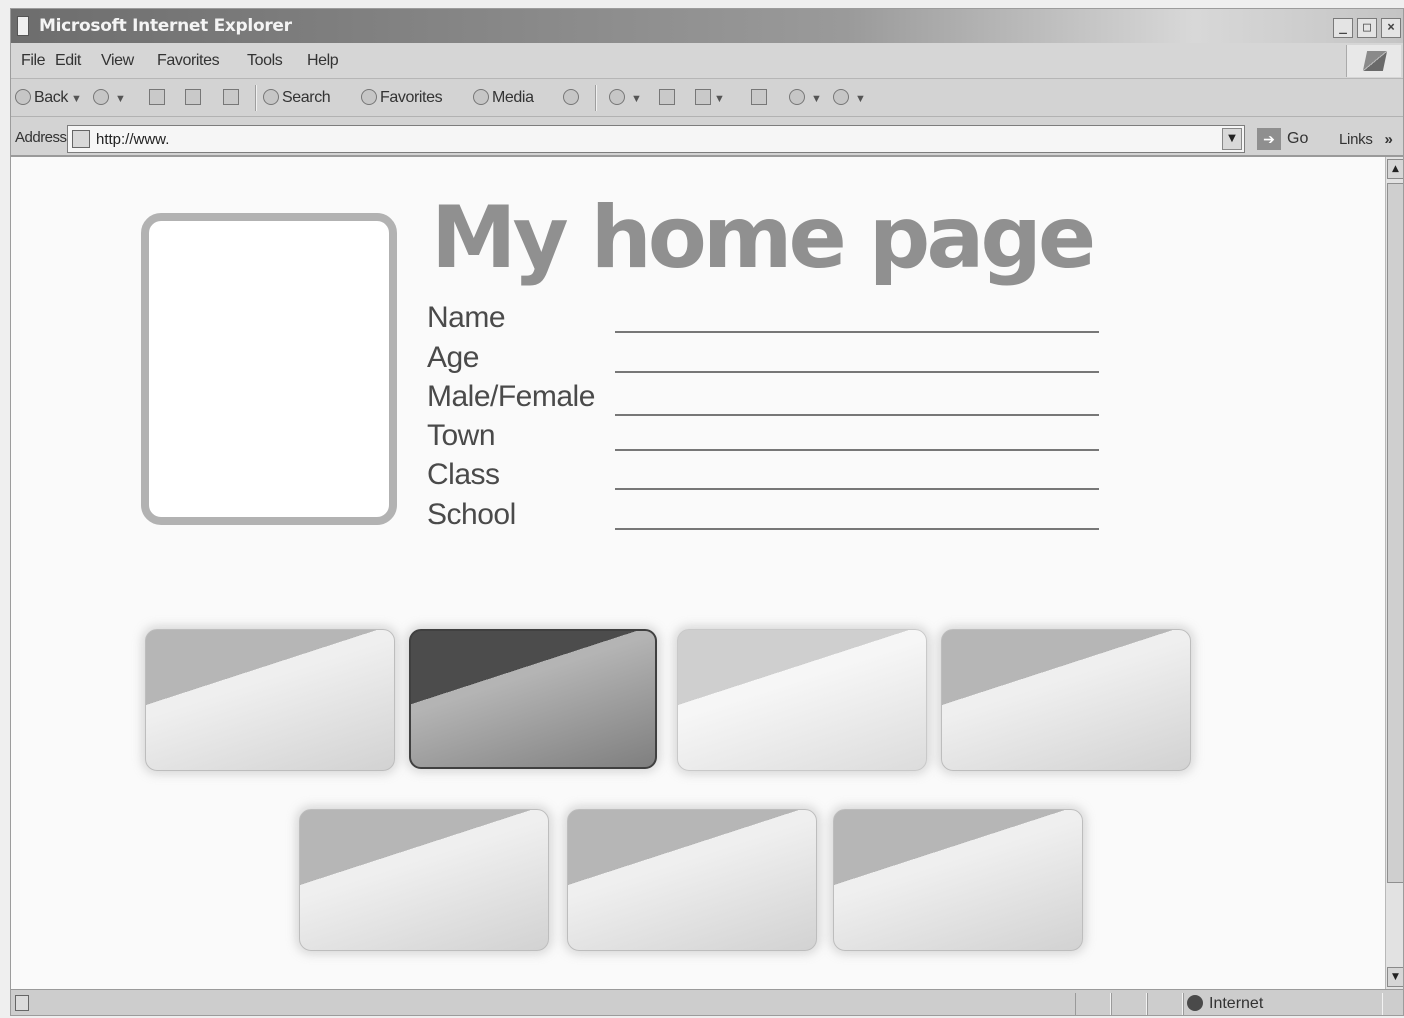 Image resolution: width=1404 pixels, height=1018 pixels. What do you see at coordinates (471, 514) in the screenshot?
I see `field-label: School` at bounding box center [471, 514].